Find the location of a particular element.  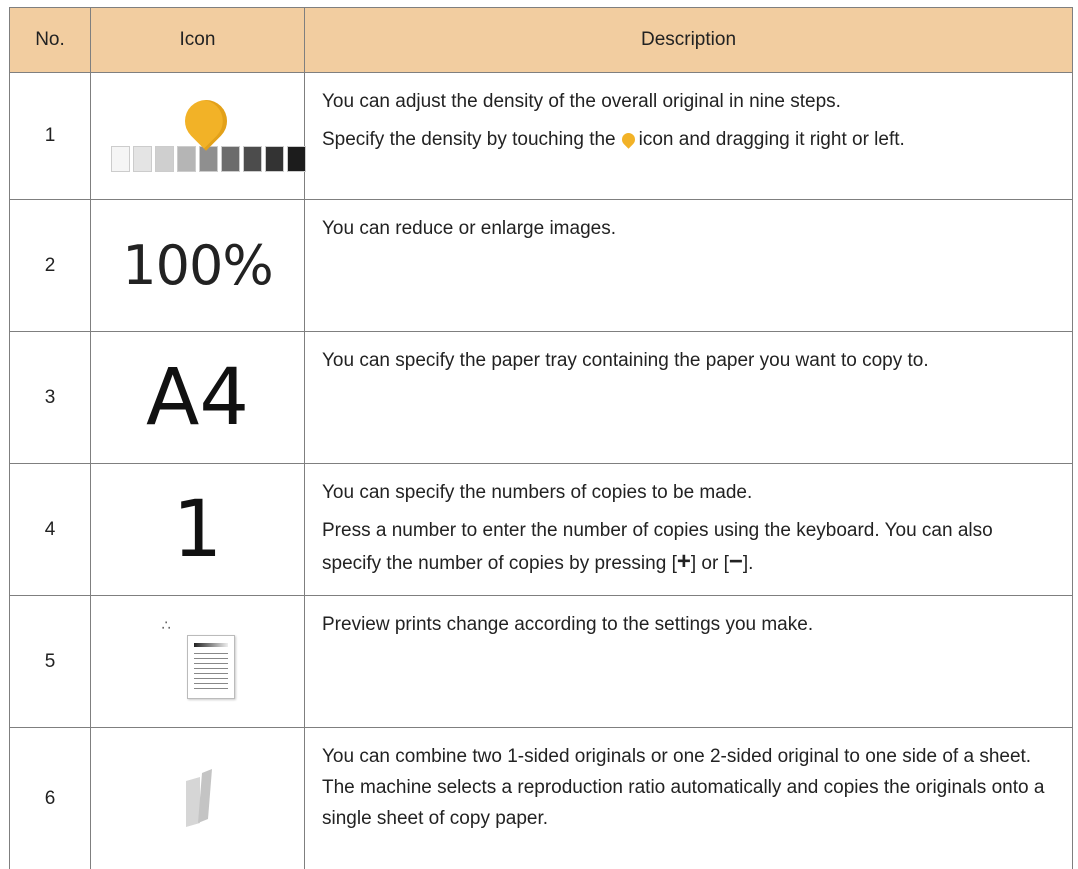

zoom-ratio-icon: 100% is located at coordinates (197, 265).